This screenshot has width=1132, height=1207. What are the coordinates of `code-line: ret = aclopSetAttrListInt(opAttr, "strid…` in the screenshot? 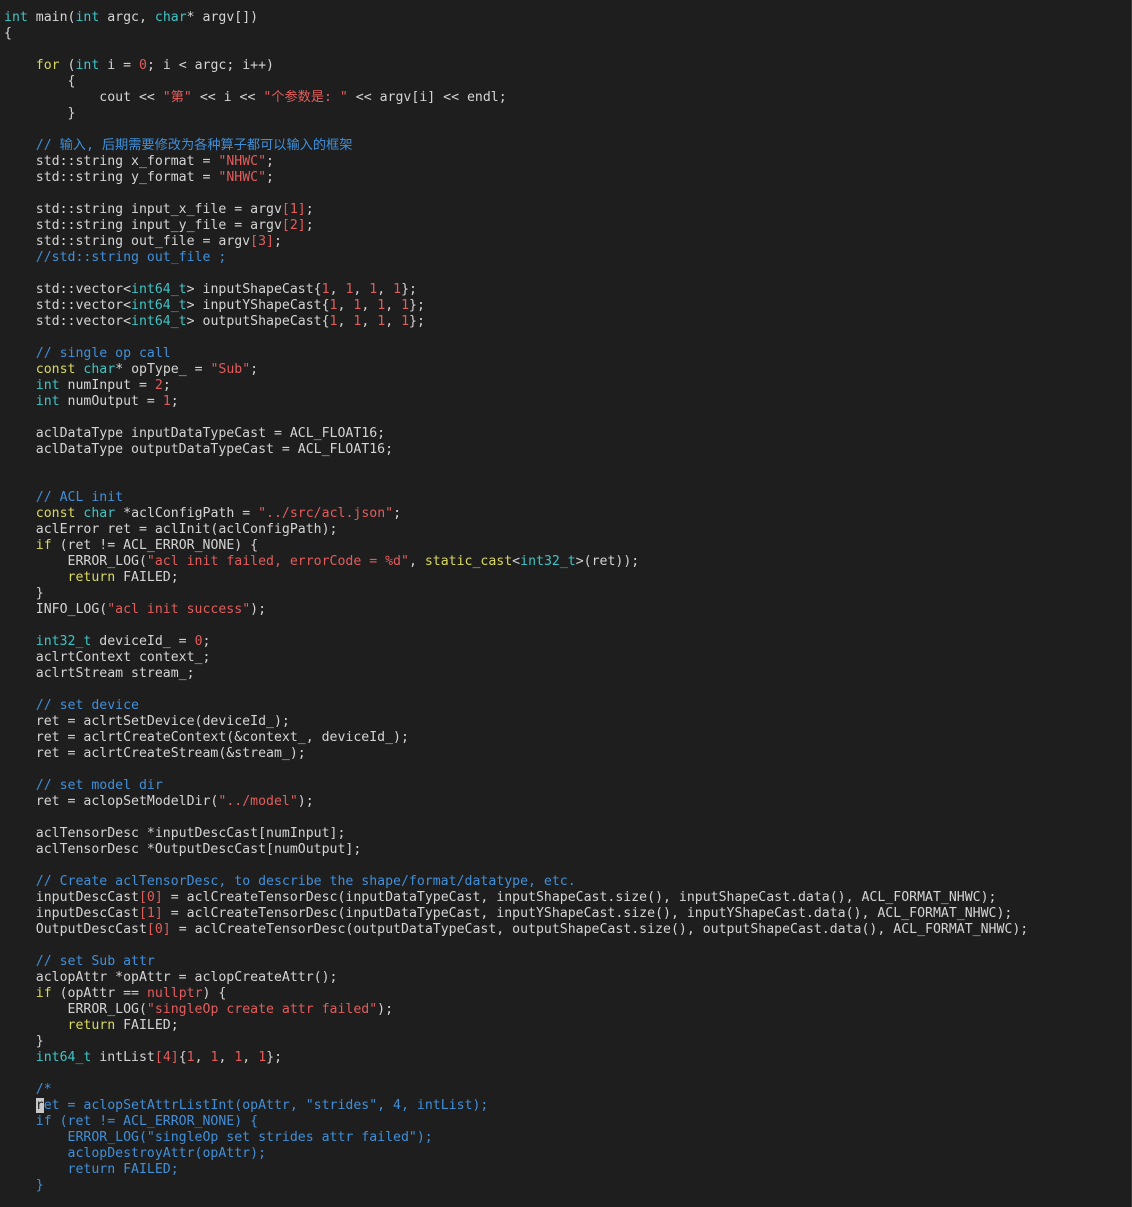 It's located at (516, 1106).